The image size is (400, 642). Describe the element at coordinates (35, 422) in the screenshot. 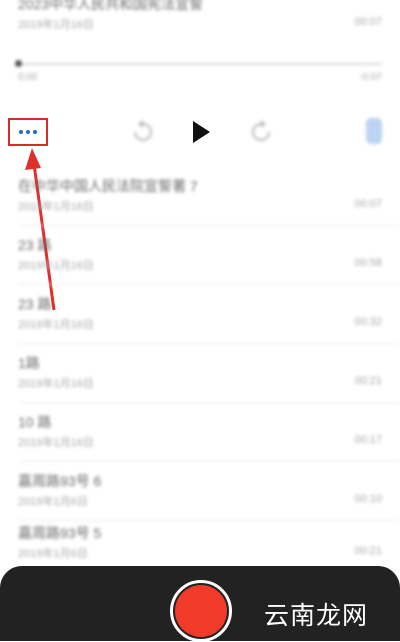

I see `recording-title: 10 路` at that location.